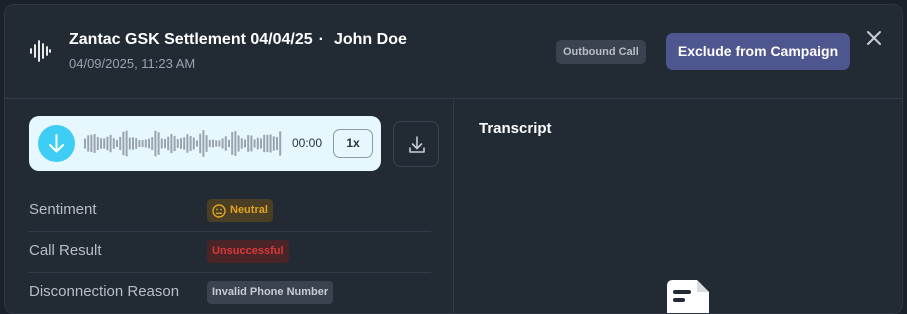 Image resolution: width=907 pixels, height=314 pixels. What do you see at coordinates (104, 291) in the screenshot?
I see `disconnection-reason-label: Disconnection Reason` at bounding box center [104, 291].